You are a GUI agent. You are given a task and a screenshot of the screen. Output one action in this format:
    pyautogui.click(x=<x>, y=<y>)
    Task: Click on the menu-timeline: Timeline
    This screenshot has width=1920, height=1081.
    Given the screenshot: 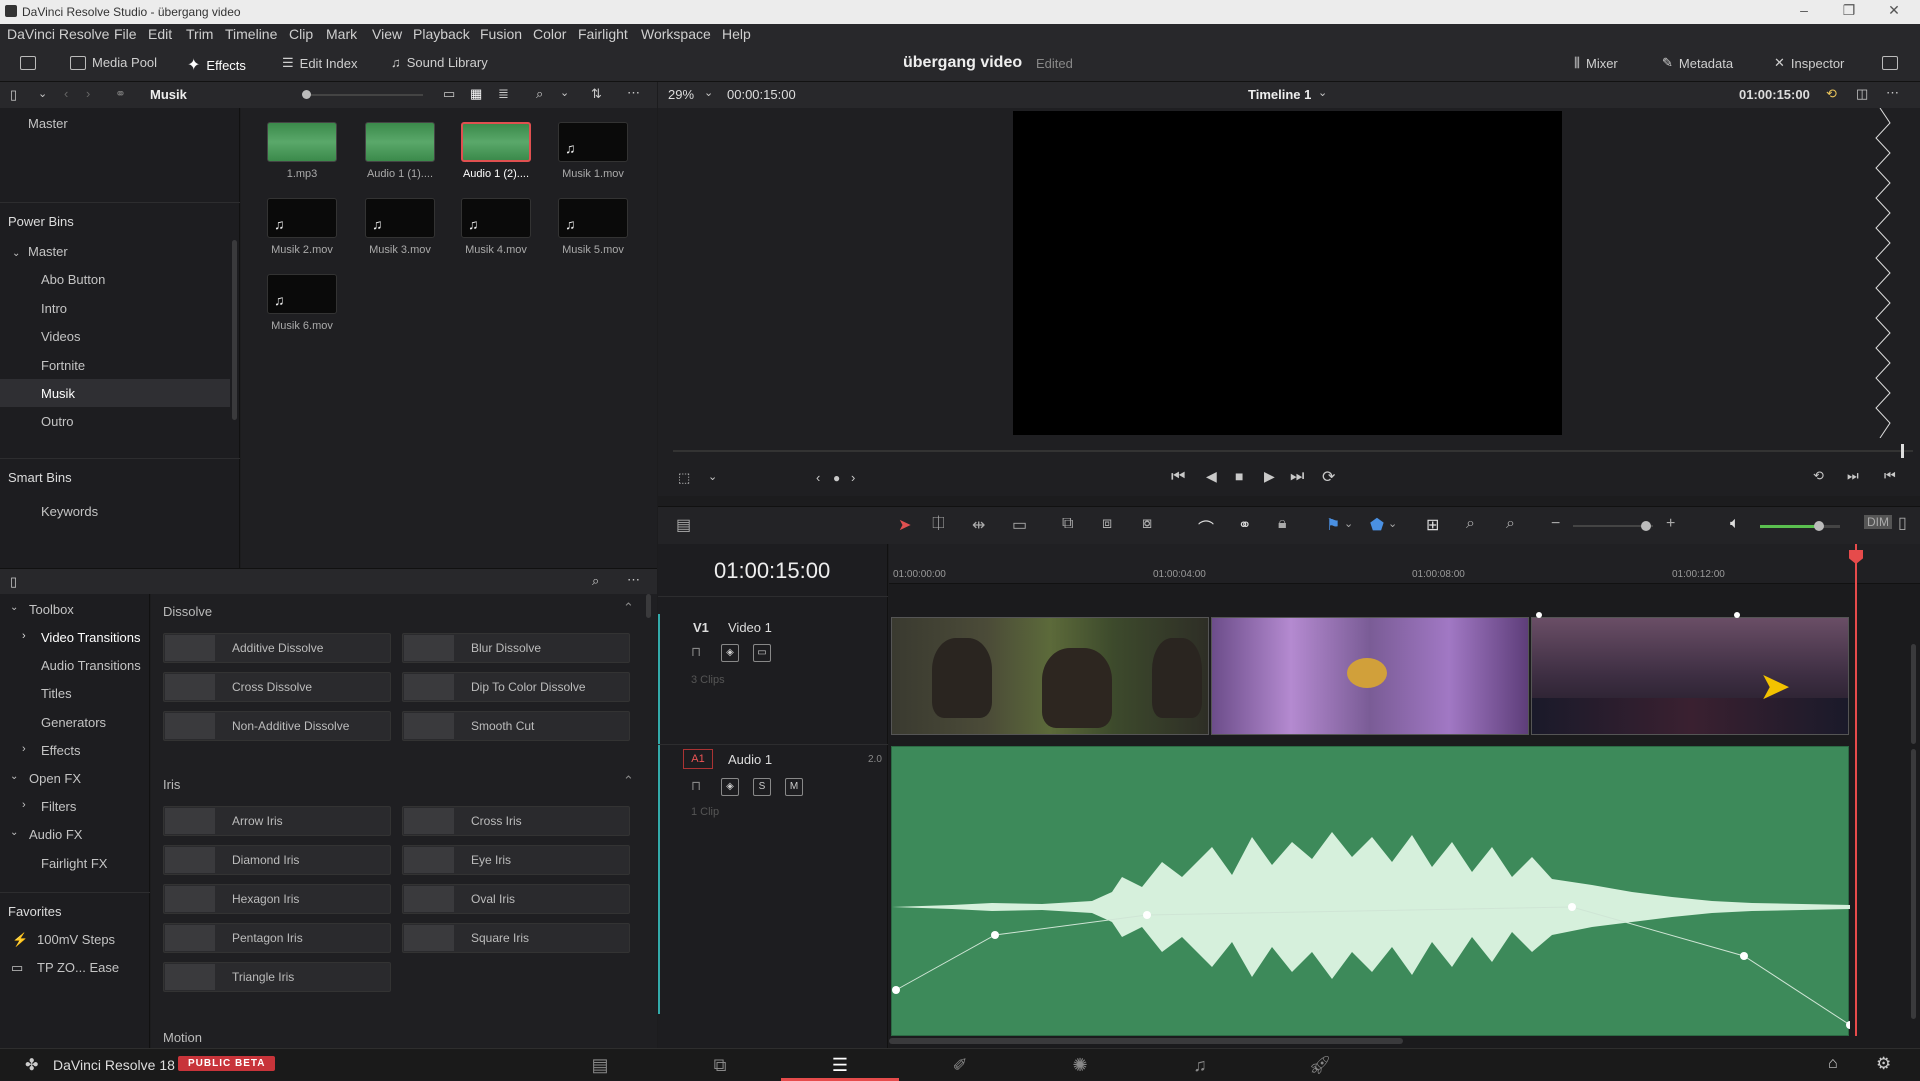 What is the action you would take?
    pyautogui.click(x=251, y=34)
    